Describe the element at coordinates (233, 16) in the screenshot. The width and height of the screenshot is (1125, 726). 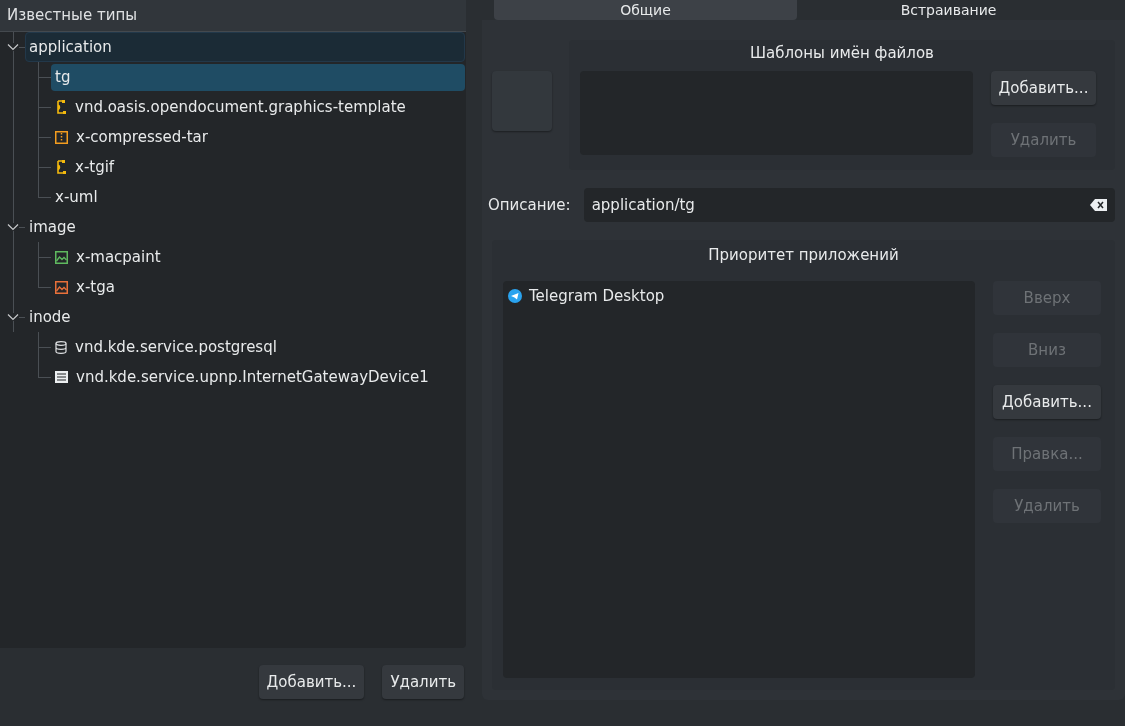
I see `column-header: Известные типы` at that location.